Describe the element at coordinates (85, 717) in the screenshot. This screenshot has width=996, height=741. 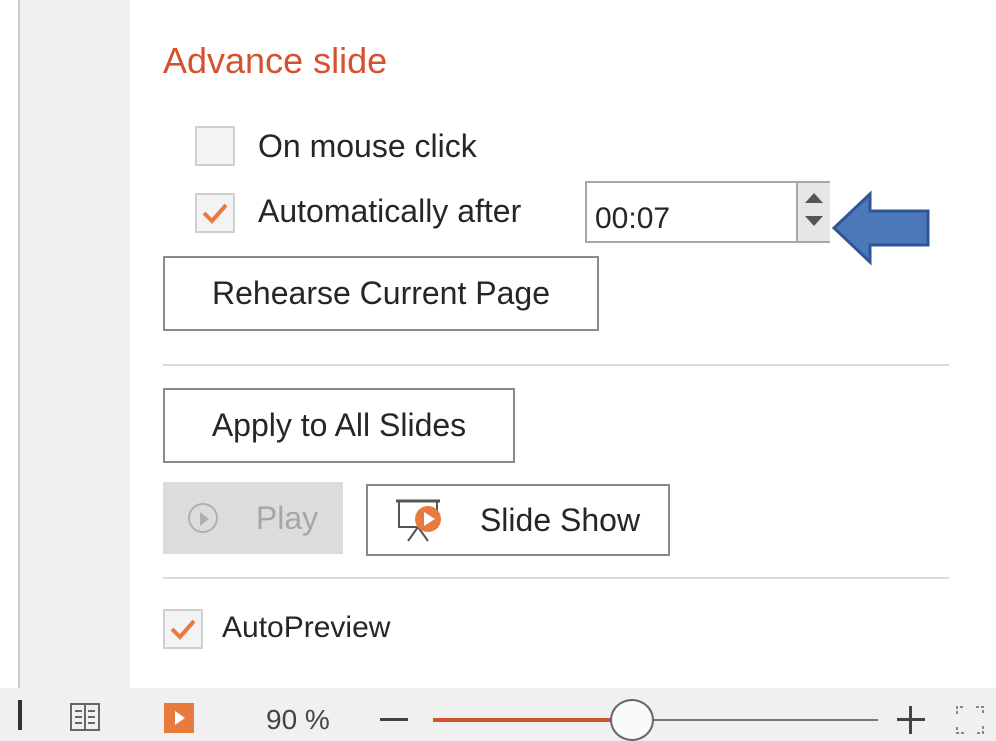
I see `reading-view-icon` at that location.